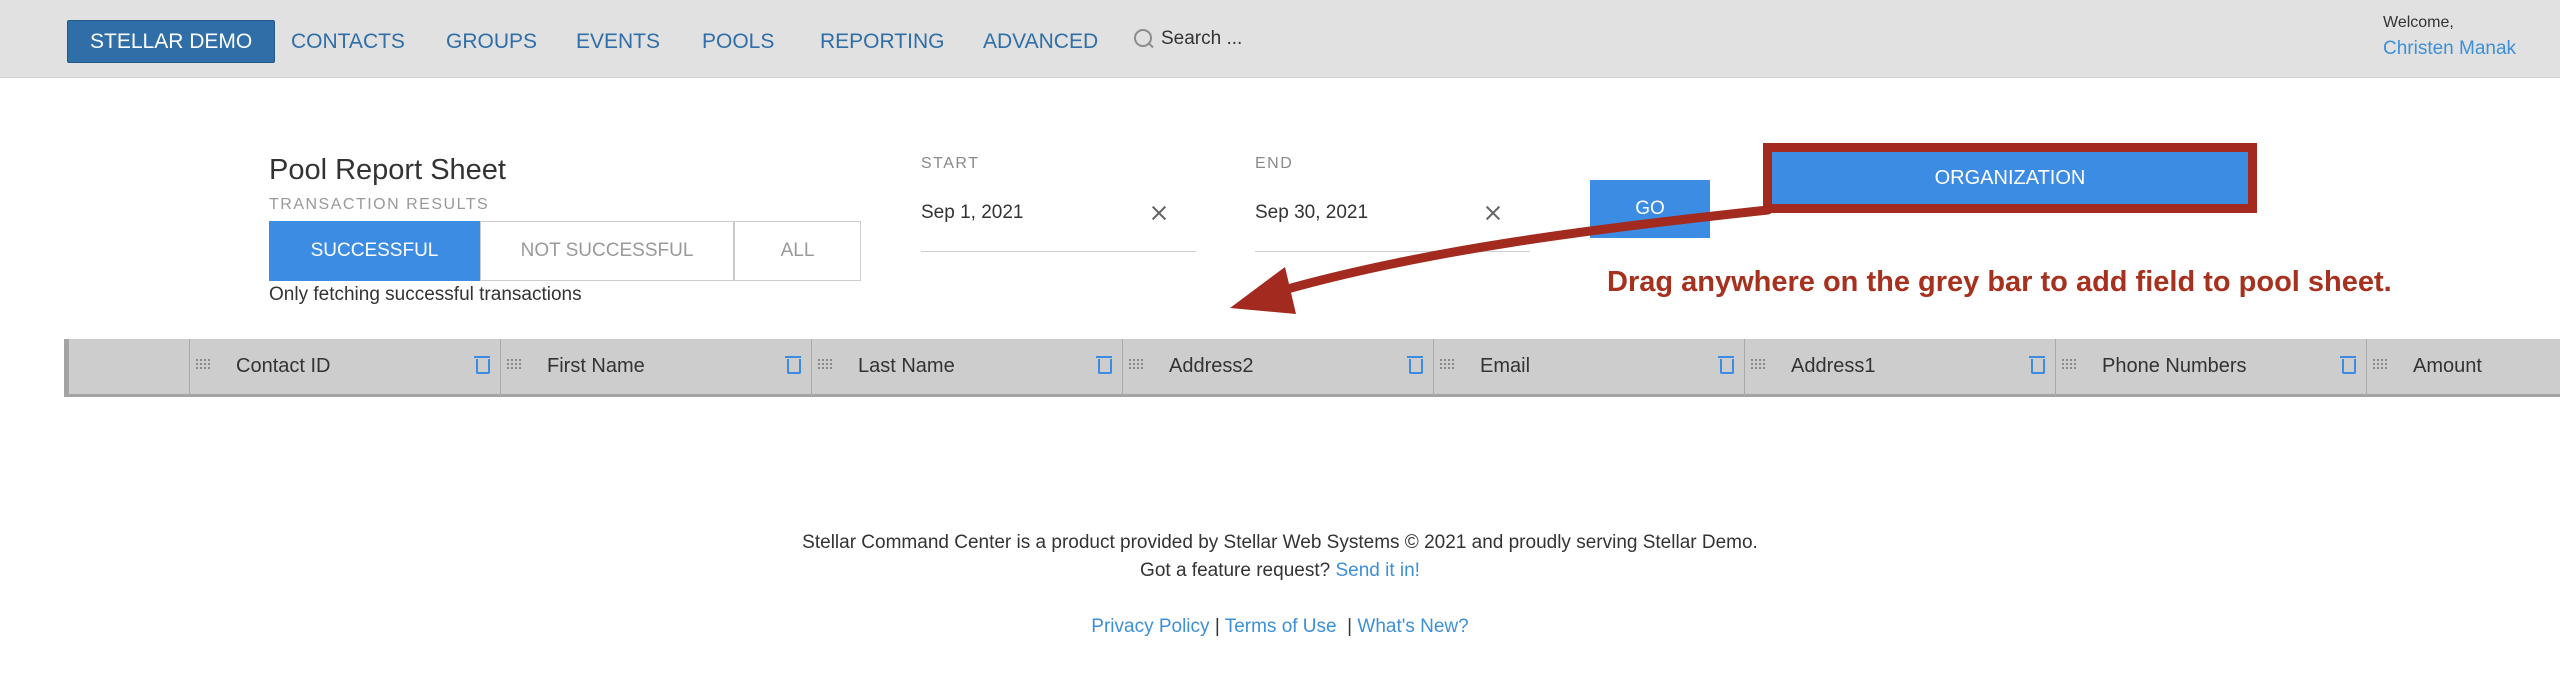  Describe the element at coordinates (2174, 366) in the screenshot. I see `column-label: Phone Numbers` at that location.